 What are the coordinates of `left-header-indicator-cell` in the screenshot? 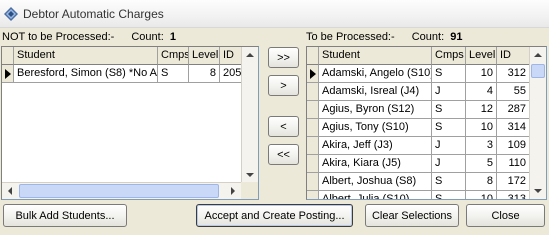 It's located at (8, 56).